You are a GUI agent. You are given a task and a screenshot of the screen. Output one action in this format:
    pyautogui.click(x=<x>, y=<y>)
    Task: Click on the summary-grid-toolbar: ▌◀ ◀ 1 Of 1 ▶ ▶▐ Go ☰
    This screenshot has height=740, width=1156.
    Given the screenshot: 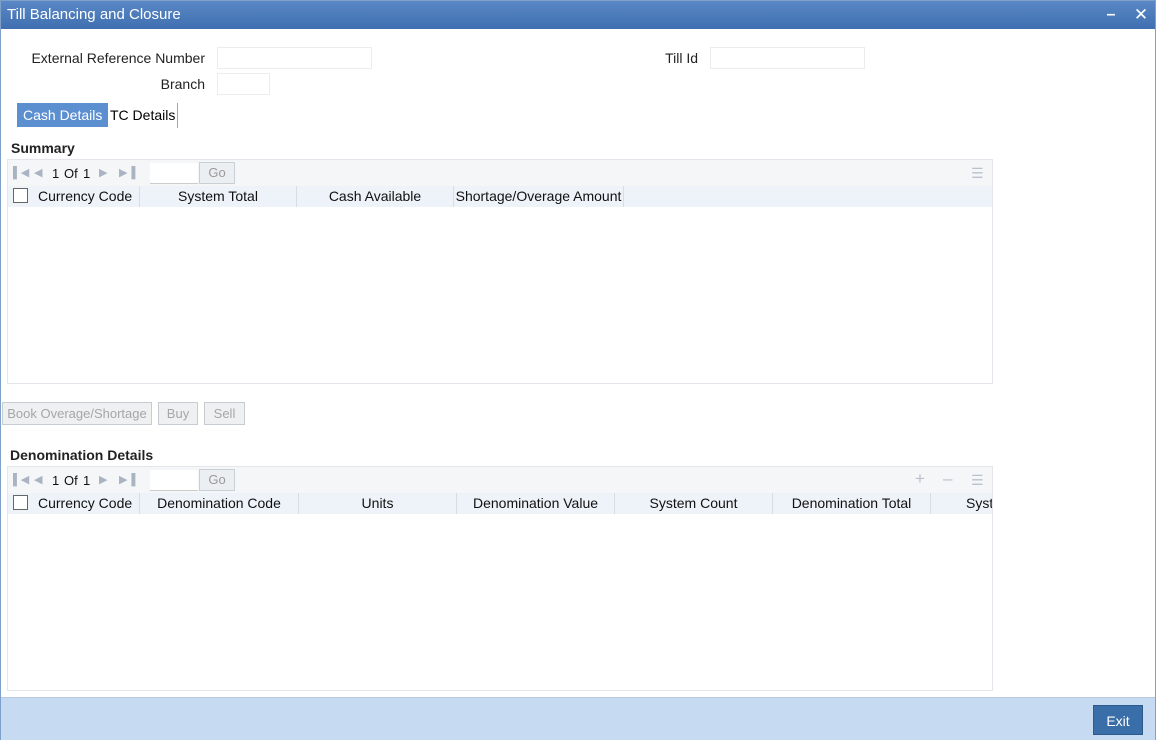 What is the action you would take?
    pyautogui.click(x=500, y=173)
    